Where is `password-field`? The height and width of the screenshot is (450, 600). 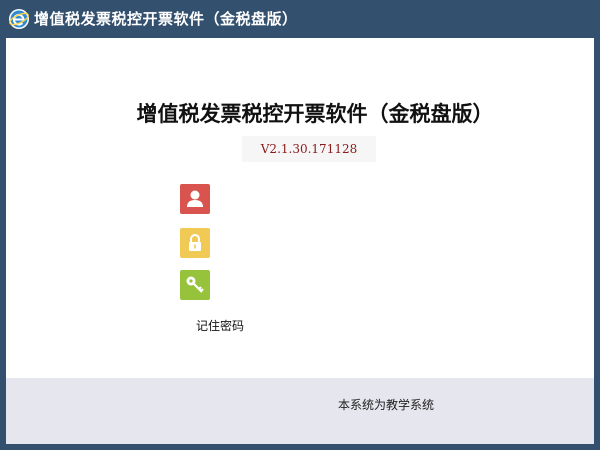
password-field is located at coordinates (195, 243).